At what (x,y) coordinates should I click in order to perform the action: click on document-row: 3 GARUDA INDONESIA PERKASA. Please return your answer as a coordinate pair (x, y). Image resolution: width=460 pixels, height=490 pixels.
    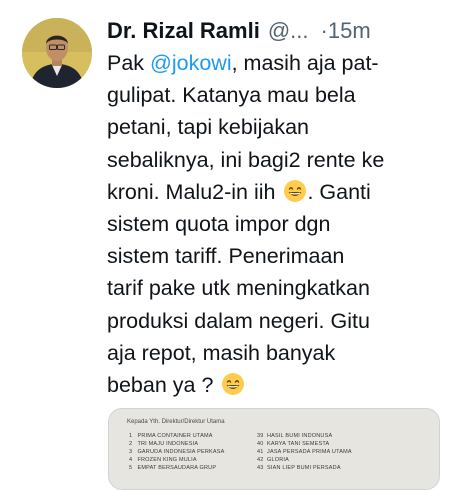
    Looking at the image, I should click on (177, 452).